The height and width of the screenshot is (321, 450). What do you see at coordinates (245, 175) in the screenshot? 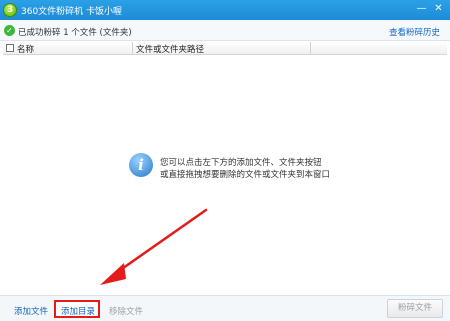
I see `hint-line-2: 或直接拖拽想要删除的文件或文件夹到本窗口` at bounding box center [245, 175].